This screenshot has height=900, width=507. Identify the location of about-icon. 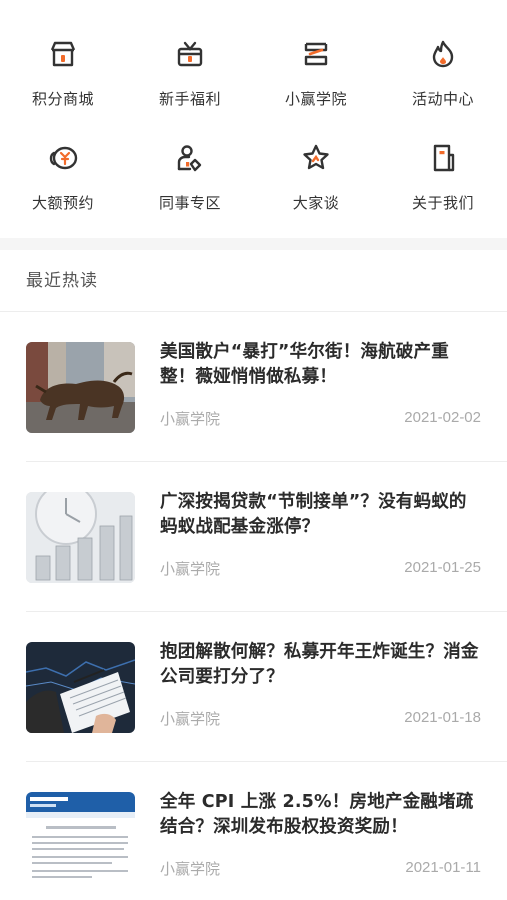
(444, 158).